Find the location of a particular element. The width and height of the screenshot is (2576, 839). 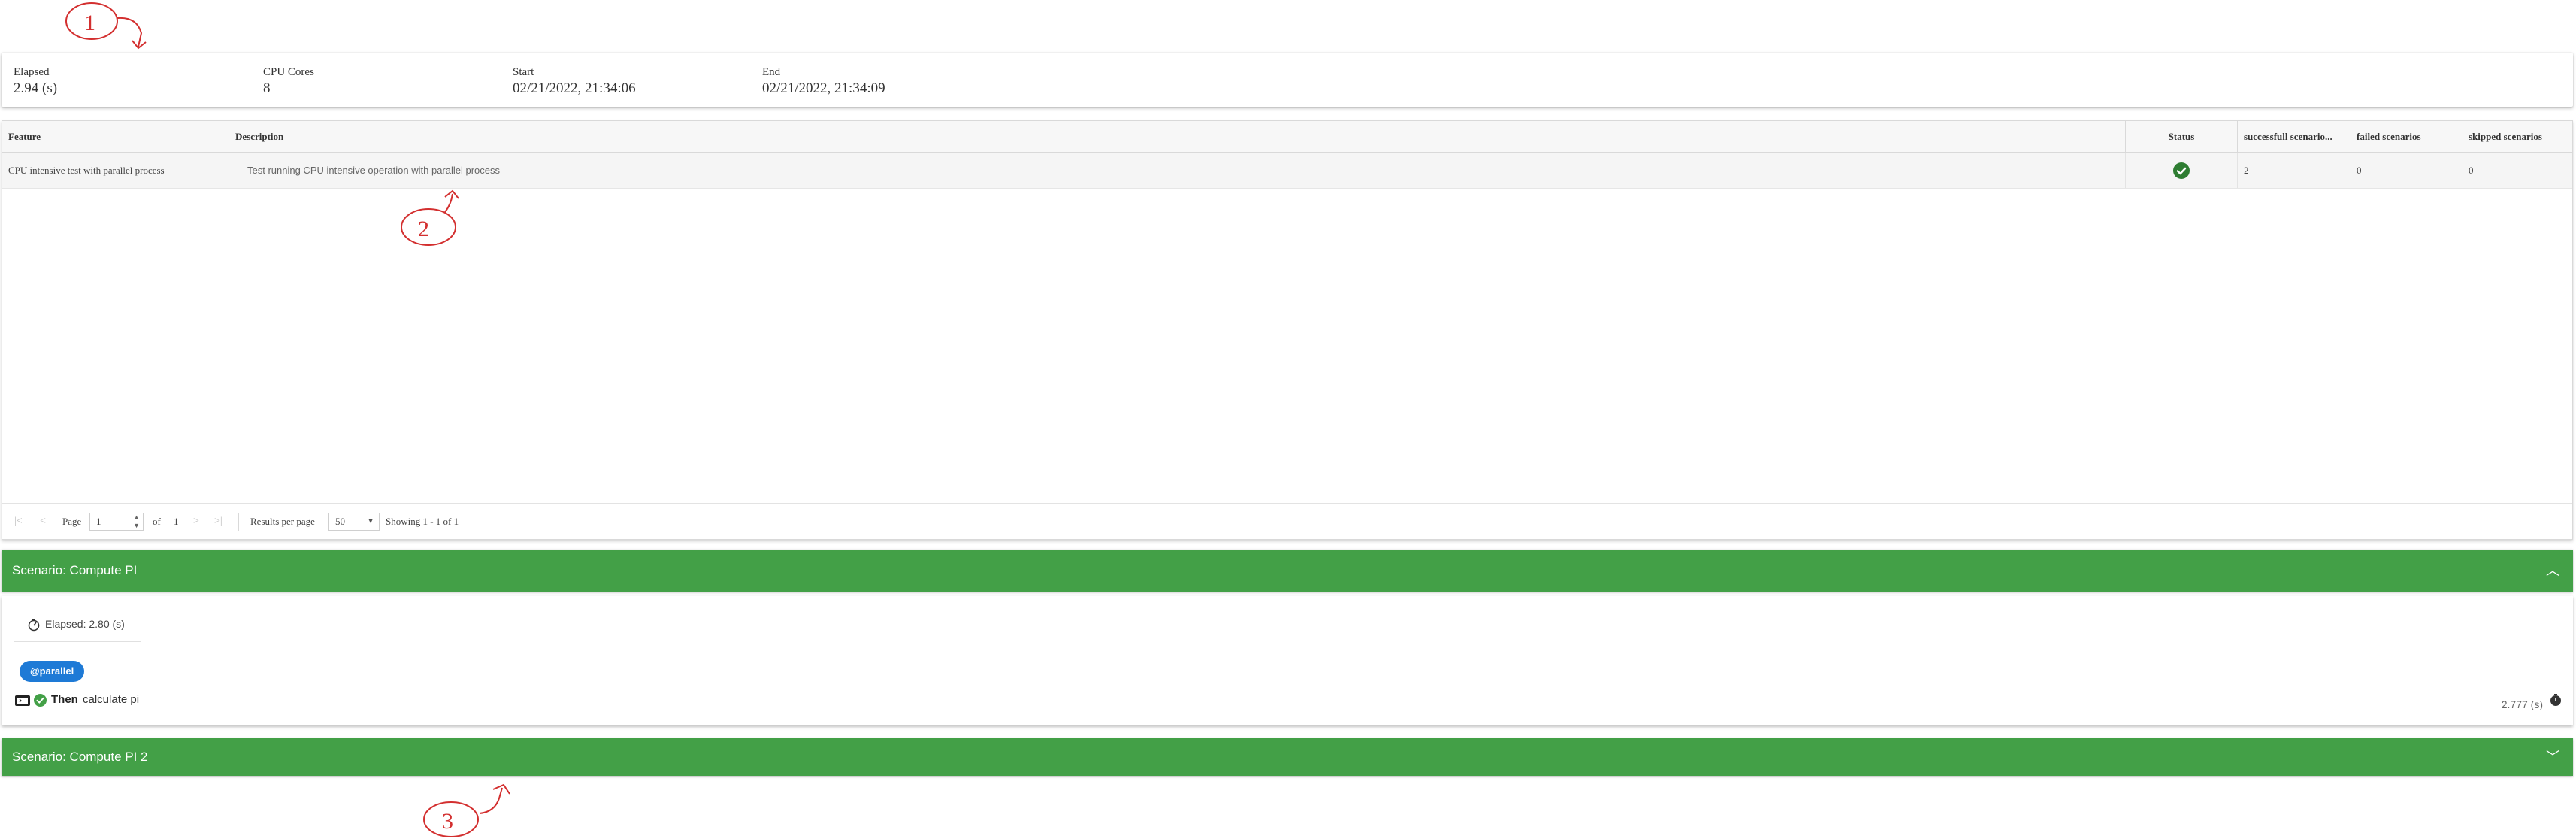

annotation-3-text: 3 is located at coordinates (447, 821).